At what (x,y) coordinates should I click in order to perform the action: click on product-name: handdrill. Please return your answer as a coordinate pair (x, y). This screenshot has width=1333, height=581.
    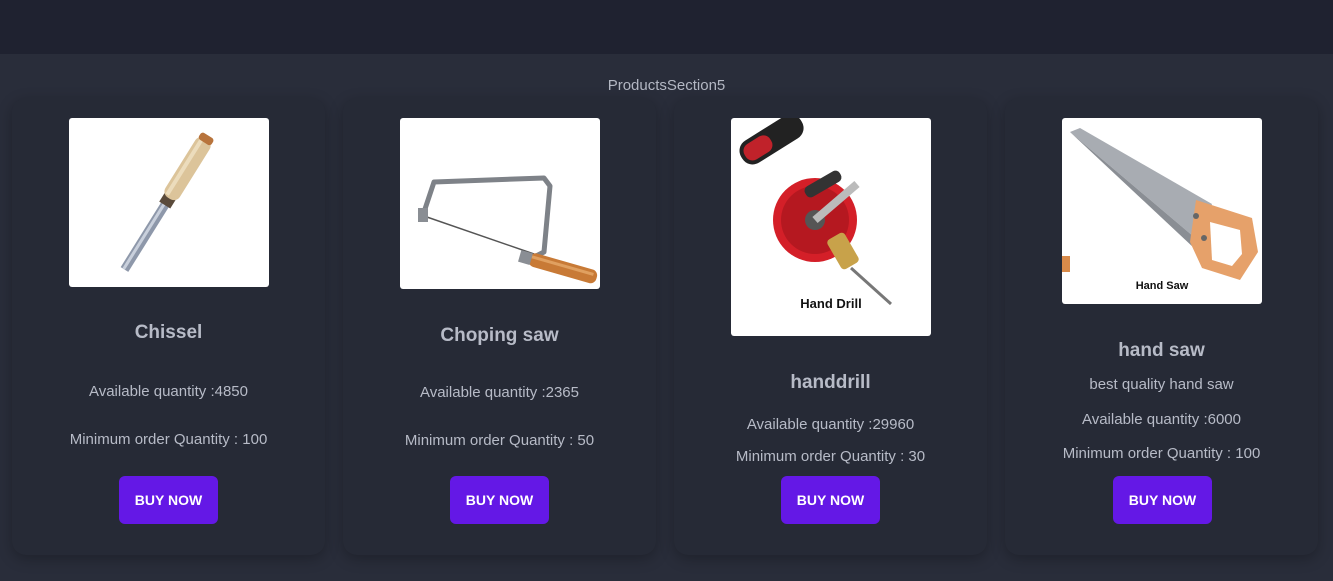
    Looking at the image, I should click on (830, 382).